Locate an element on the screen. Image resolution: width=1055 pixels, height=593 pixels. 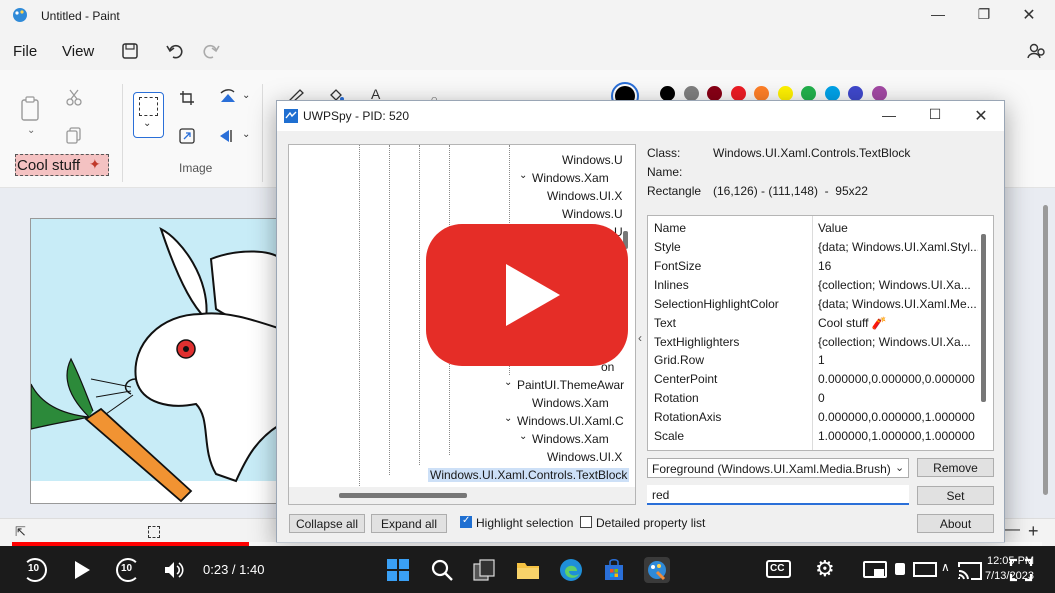
windows-start-icon is located at coordinates (398, 570).